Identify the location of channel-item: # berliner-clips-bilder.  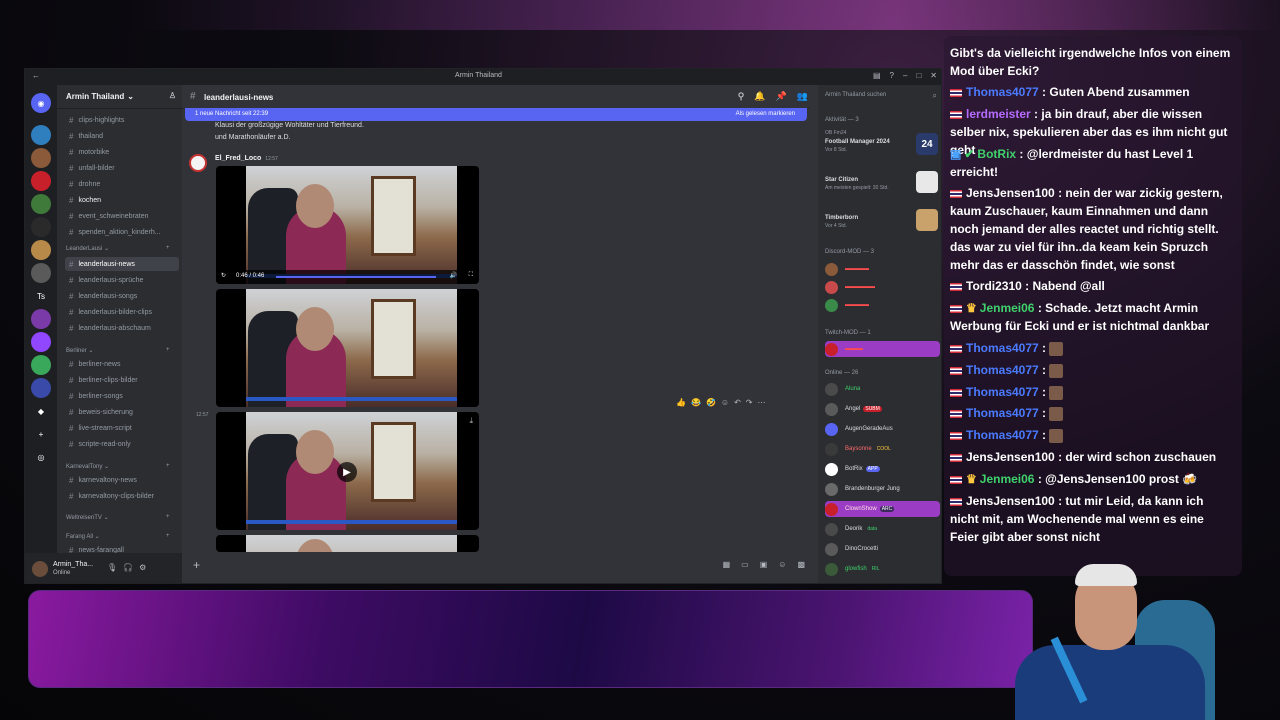
(122, 380).